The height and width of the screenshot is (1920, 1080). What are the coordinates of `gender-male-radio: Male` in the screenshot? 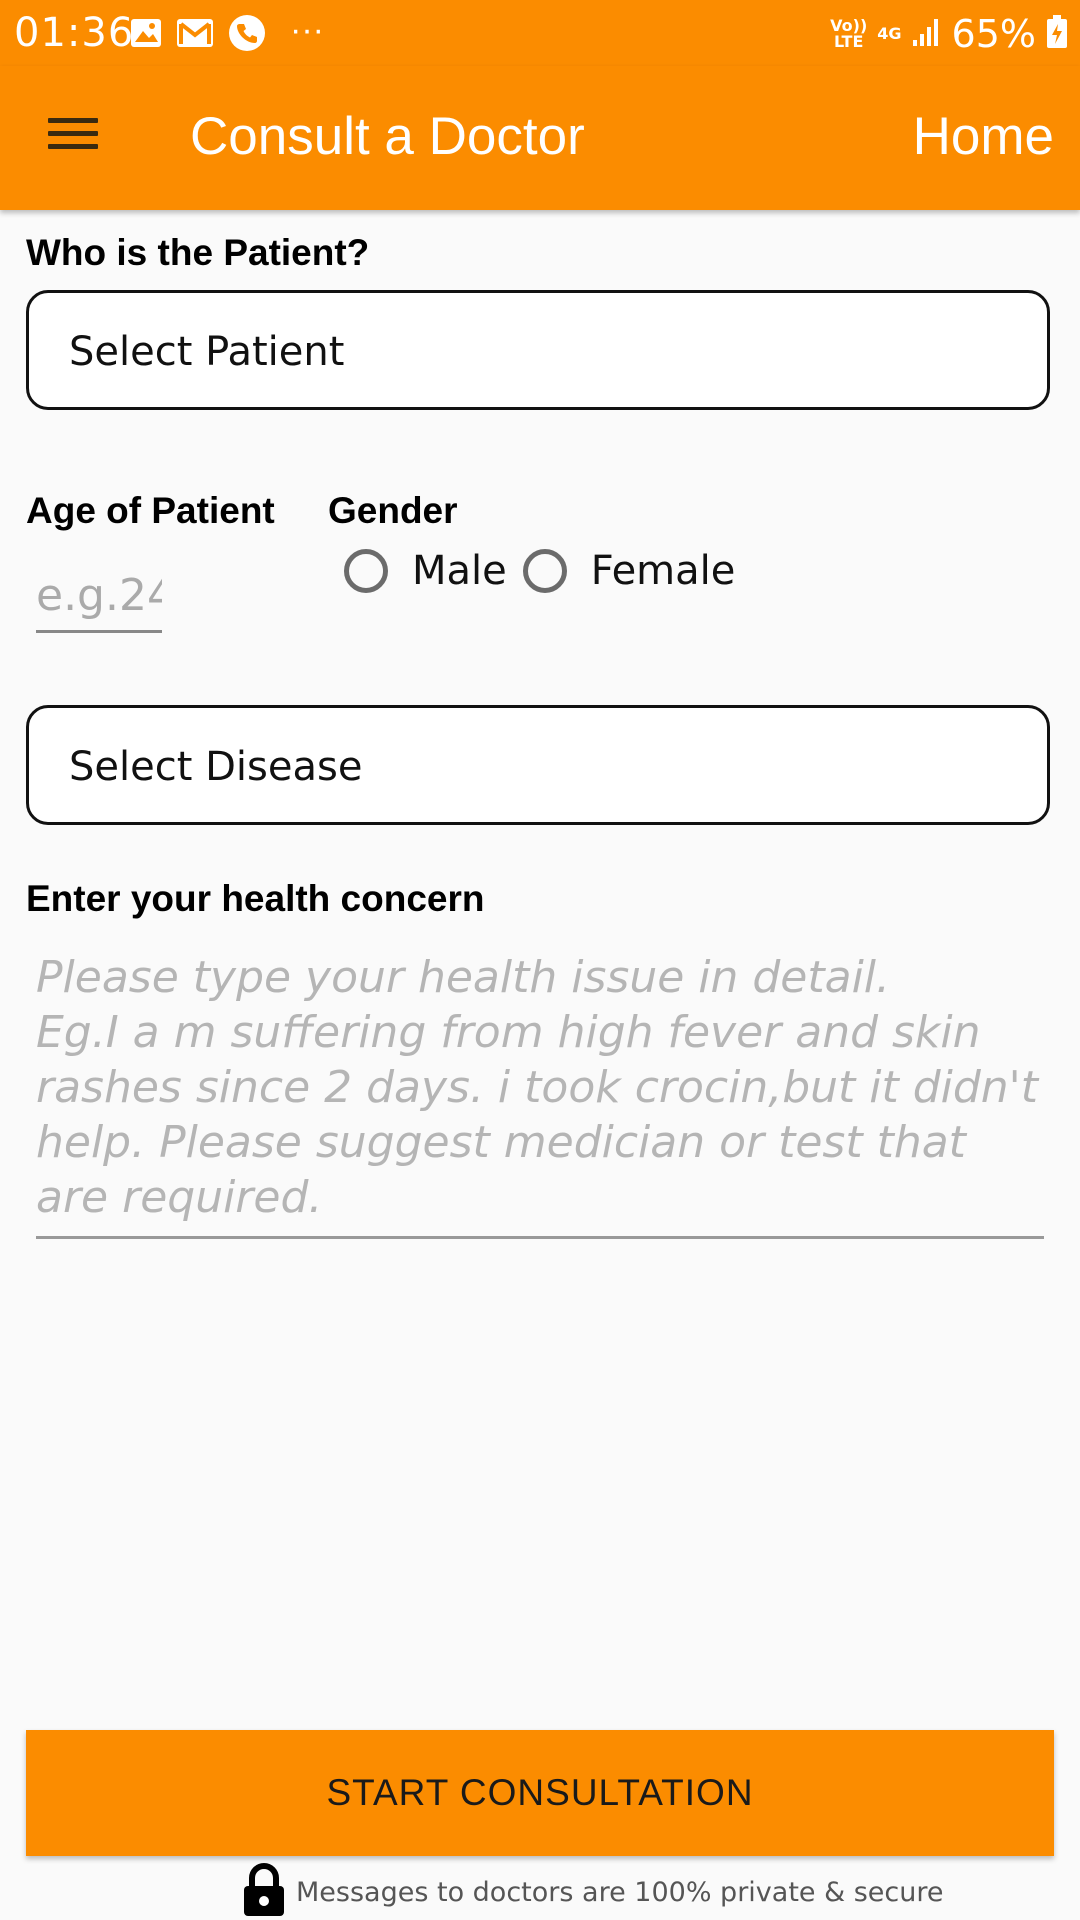 It's located at (425, 571).